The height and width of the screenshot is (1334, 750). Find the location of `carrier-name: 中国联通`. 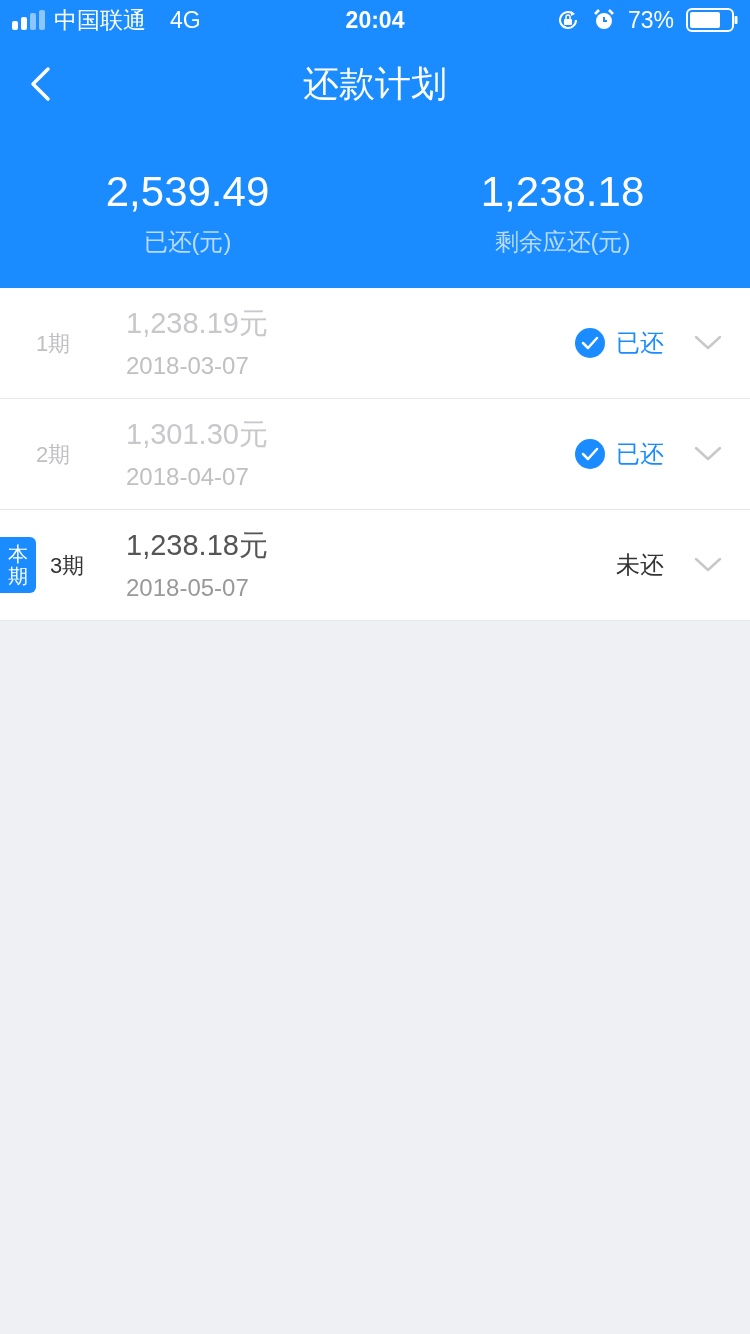

carrier-name: 中国联通 is located at coordinates (100, 20).